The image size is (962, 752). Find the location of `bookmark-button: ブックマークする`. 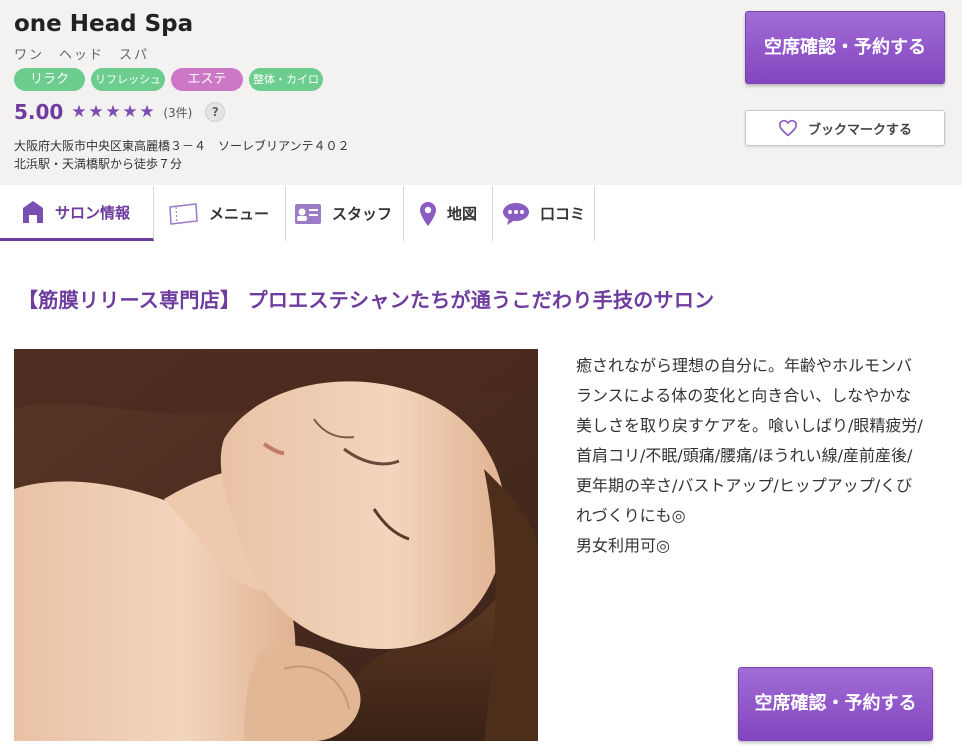

bookmark-button: ブックマークする is located at coordinates (845, 128).